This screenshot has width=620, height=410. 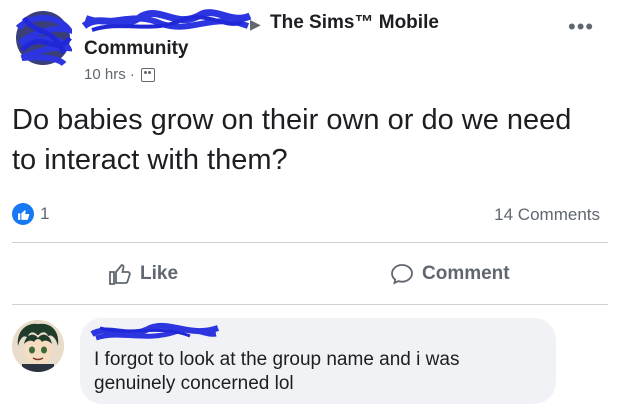 I want to click on comment-label: Comment, so click(x=466, y=273).